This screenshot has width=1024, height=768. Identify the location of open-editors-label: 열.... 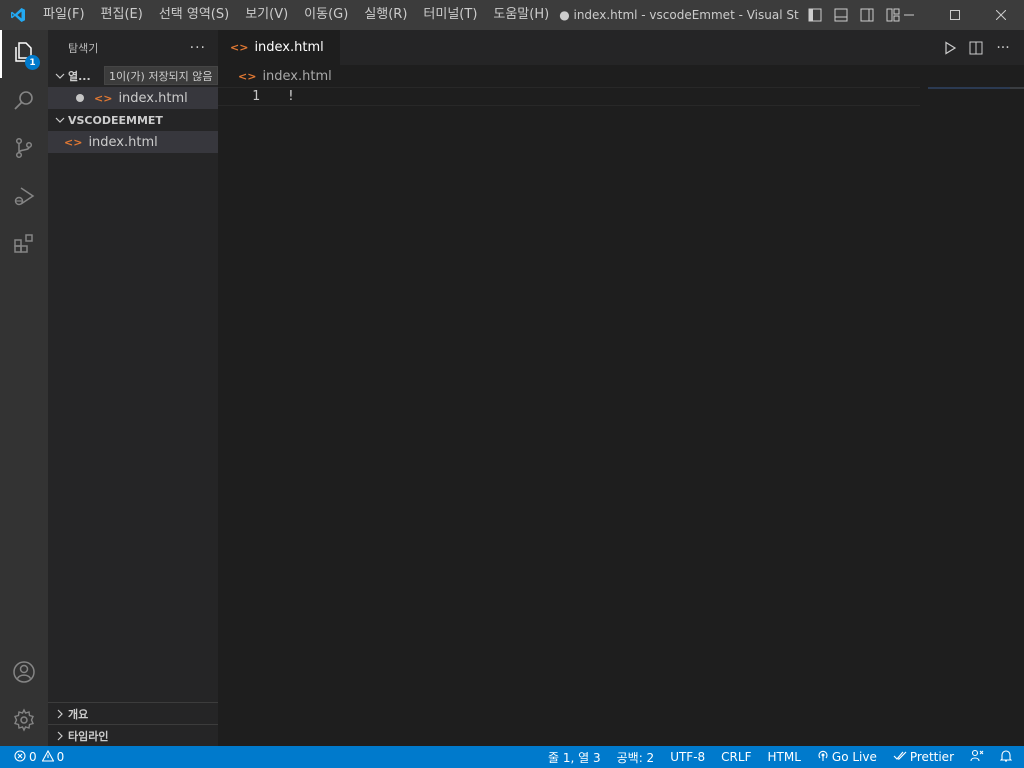
(79, 76).